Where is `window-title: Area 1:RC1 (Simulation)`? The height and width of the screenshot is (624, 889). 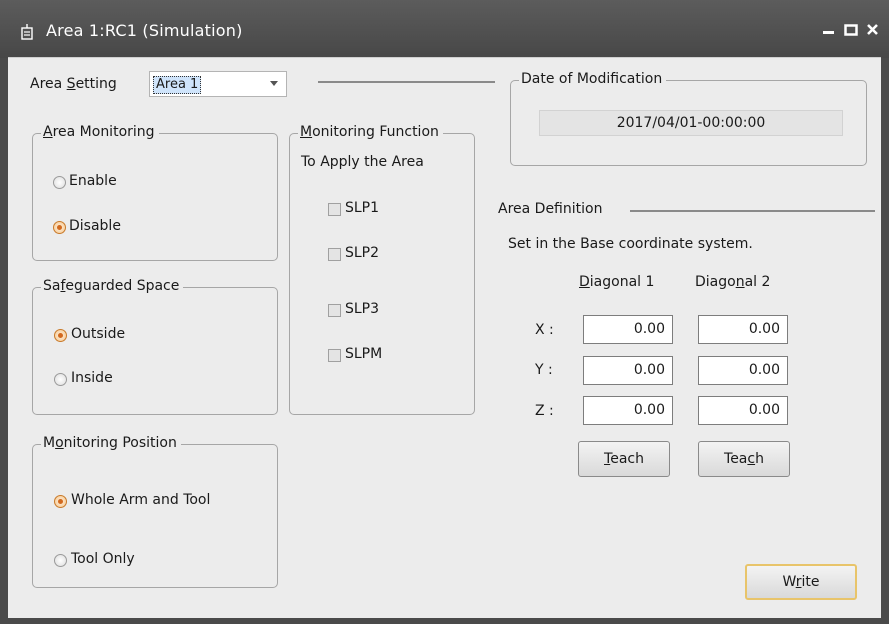
window-title: Area 1:RC1 (Simulation) is located at coordinates (144, 30).